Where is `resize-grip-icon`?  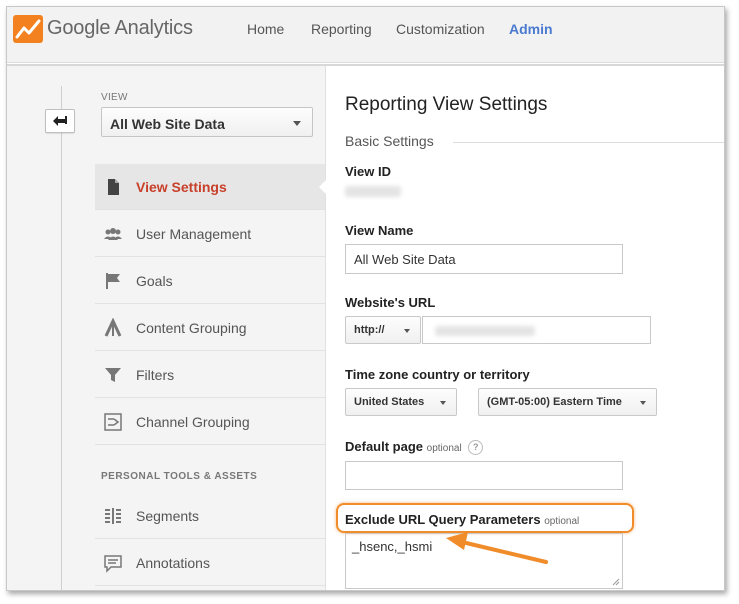
resize-grip-icon is located at coordinates (616, 582).